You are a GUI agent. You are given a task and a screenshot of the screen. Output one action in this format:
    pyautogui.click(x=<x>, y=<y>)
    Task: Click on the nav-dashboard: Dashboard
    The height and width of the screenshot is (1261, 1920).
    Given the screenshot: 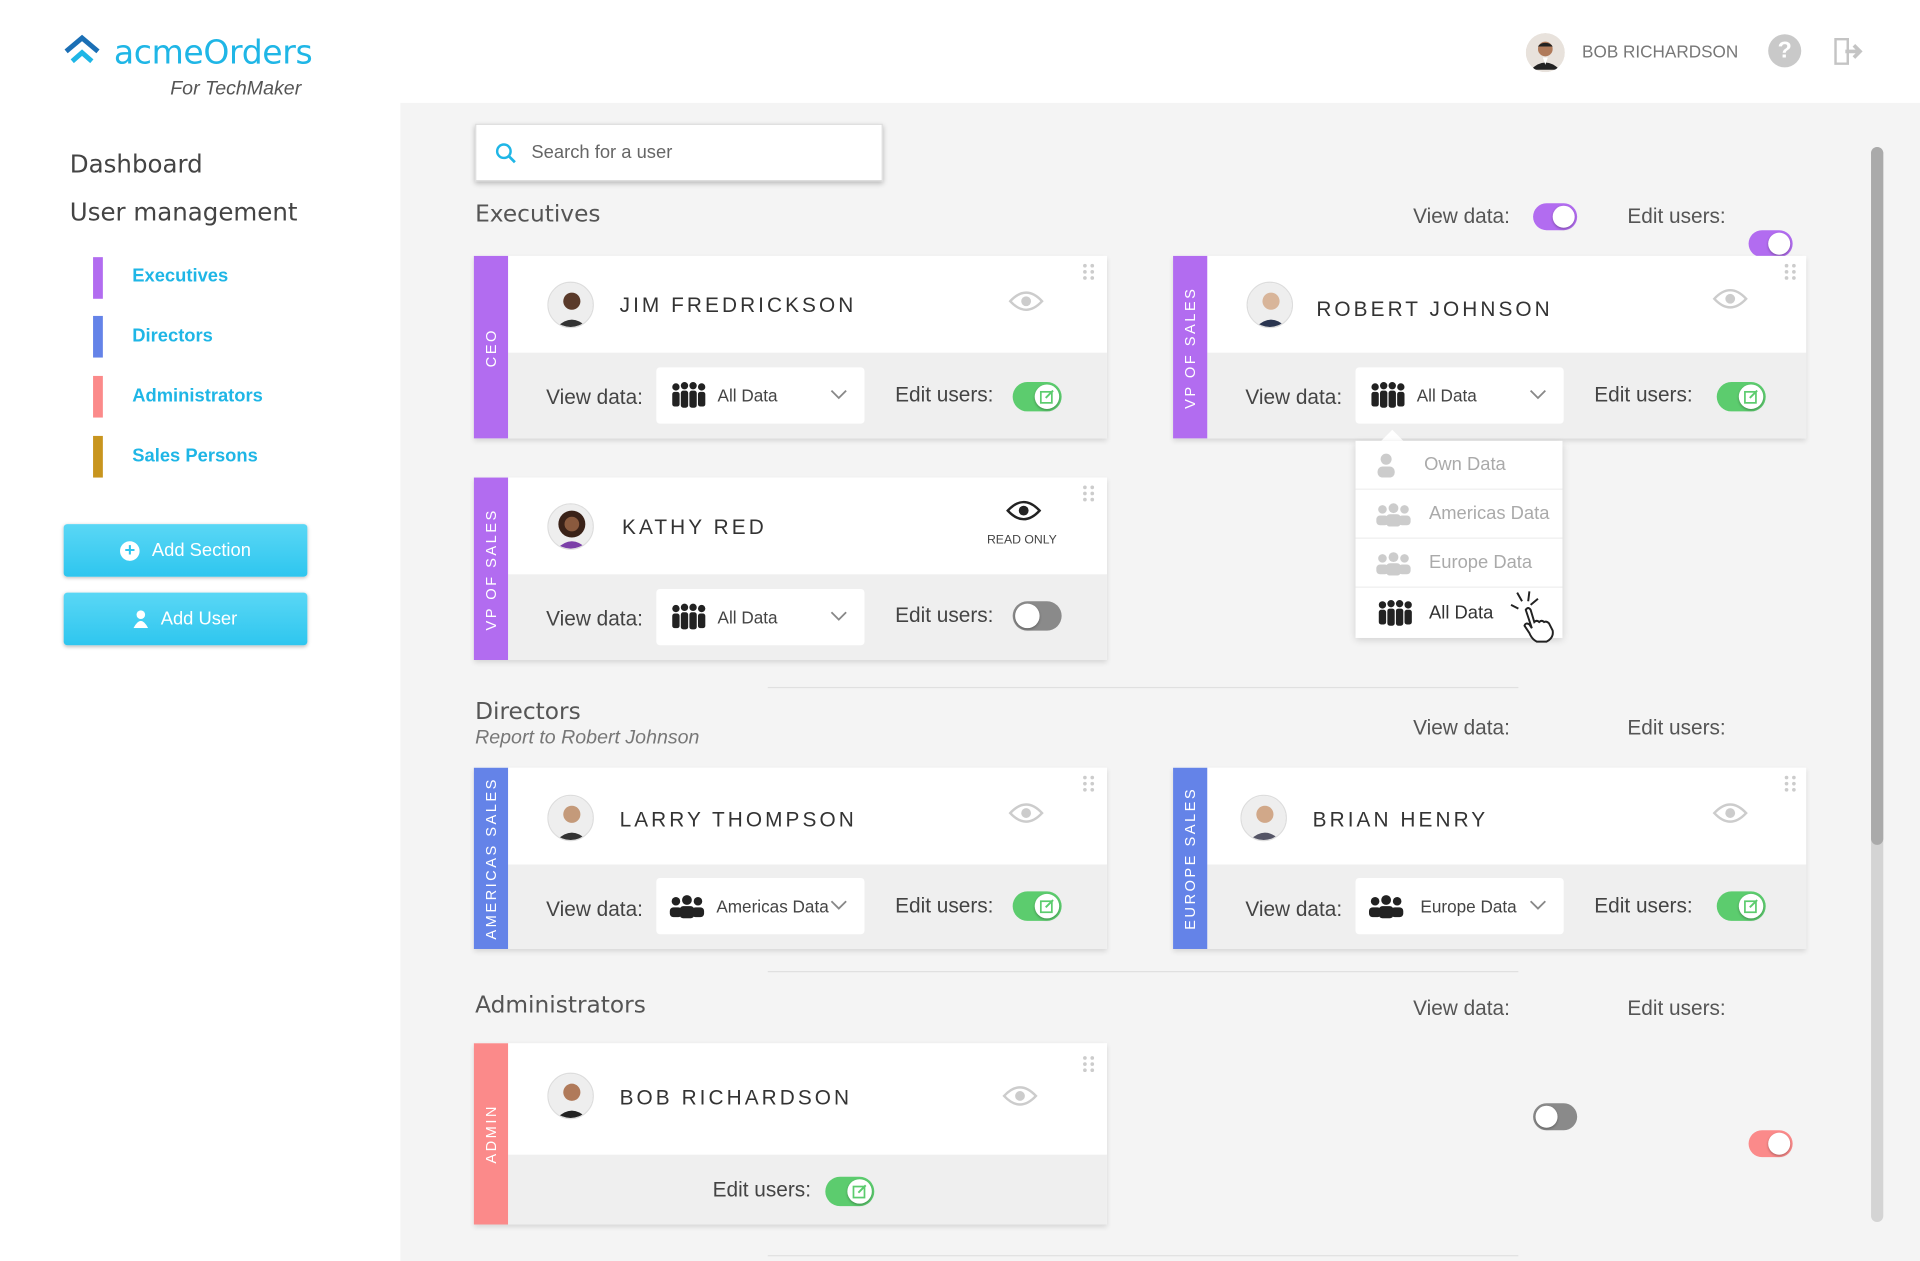 What is the action you would take?
    pyautogui.click(x=136, y=163)
    